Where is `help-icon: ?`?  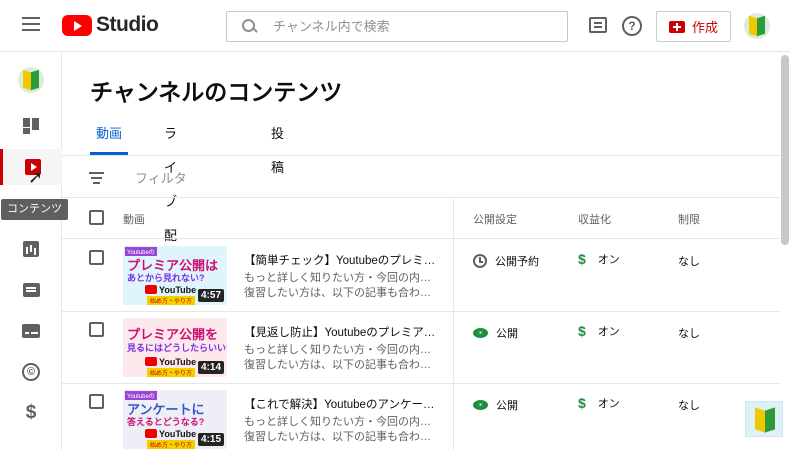 help-icon: ? is located at coordinates (632, 26).